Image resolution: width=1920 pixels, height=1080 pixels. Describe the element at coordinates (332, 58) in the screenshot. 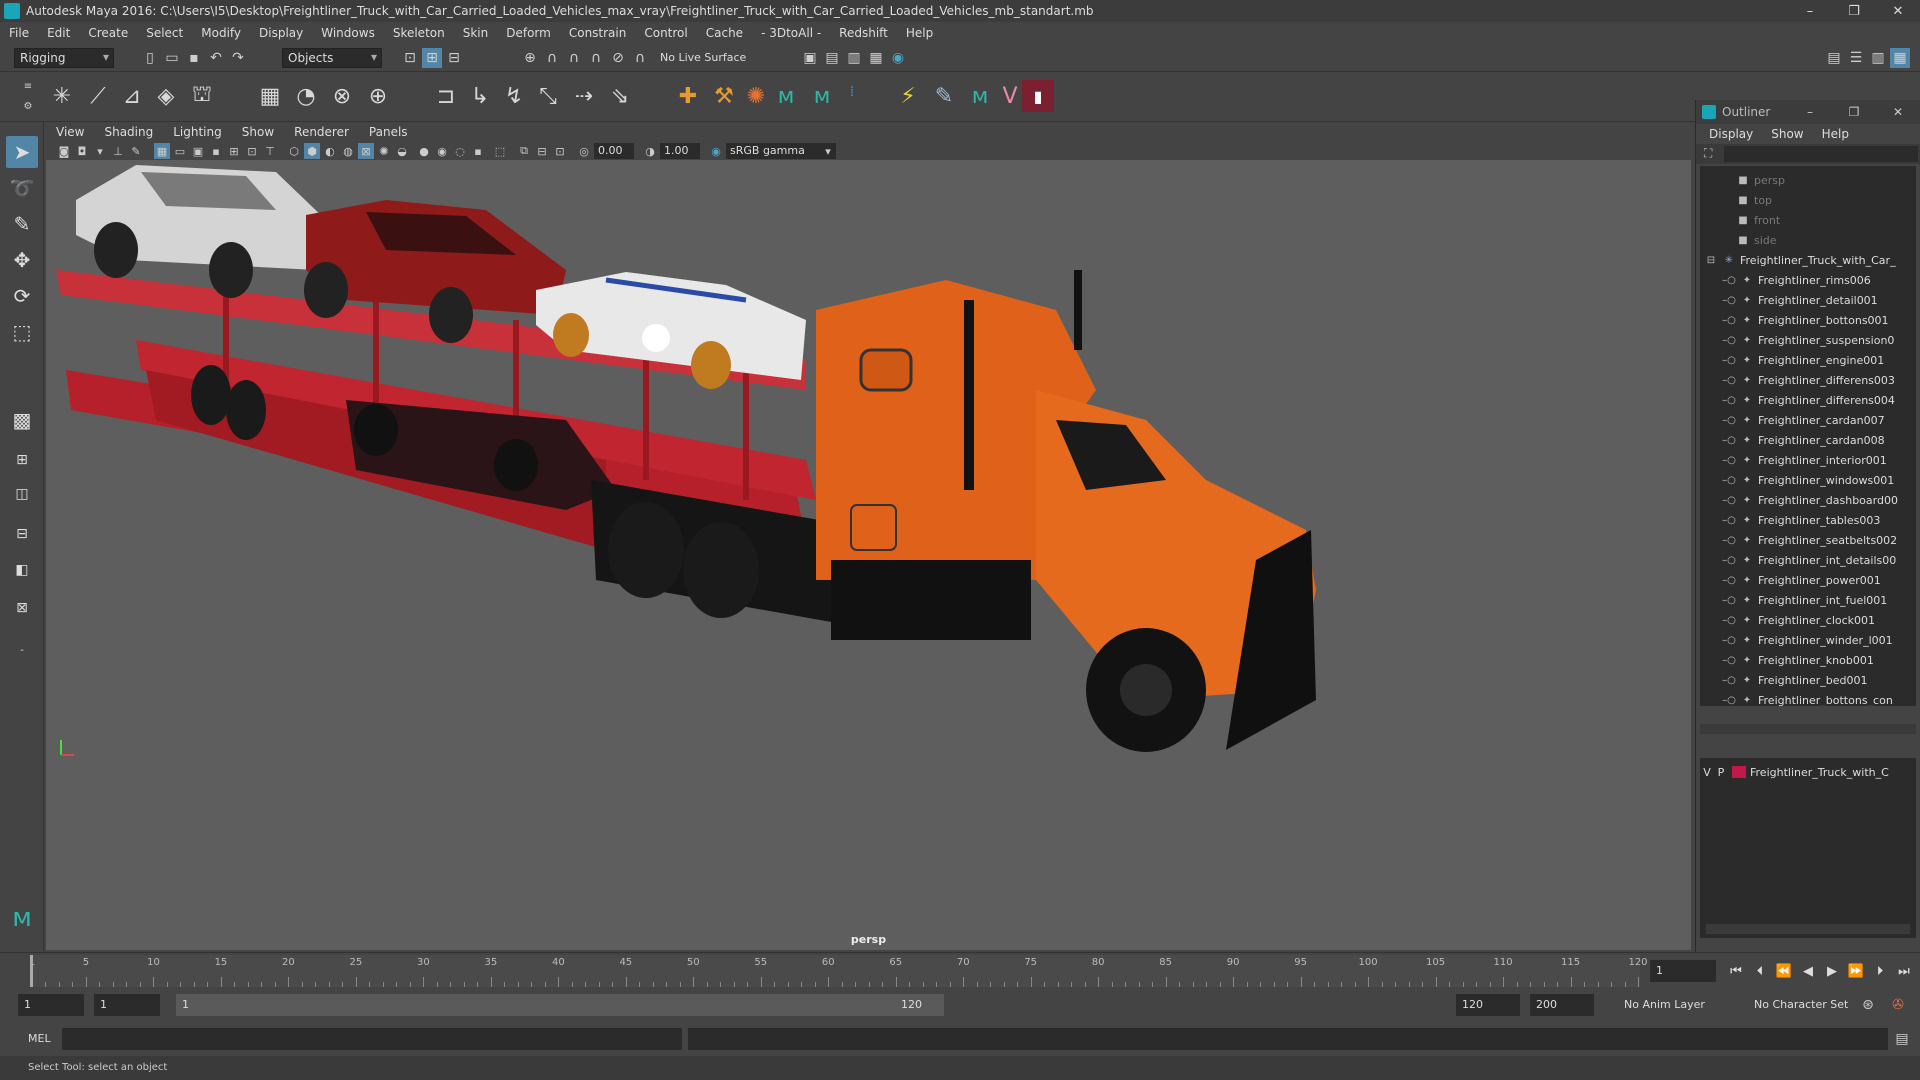

I see `selection-mode-dropdown: Objects` at that location.